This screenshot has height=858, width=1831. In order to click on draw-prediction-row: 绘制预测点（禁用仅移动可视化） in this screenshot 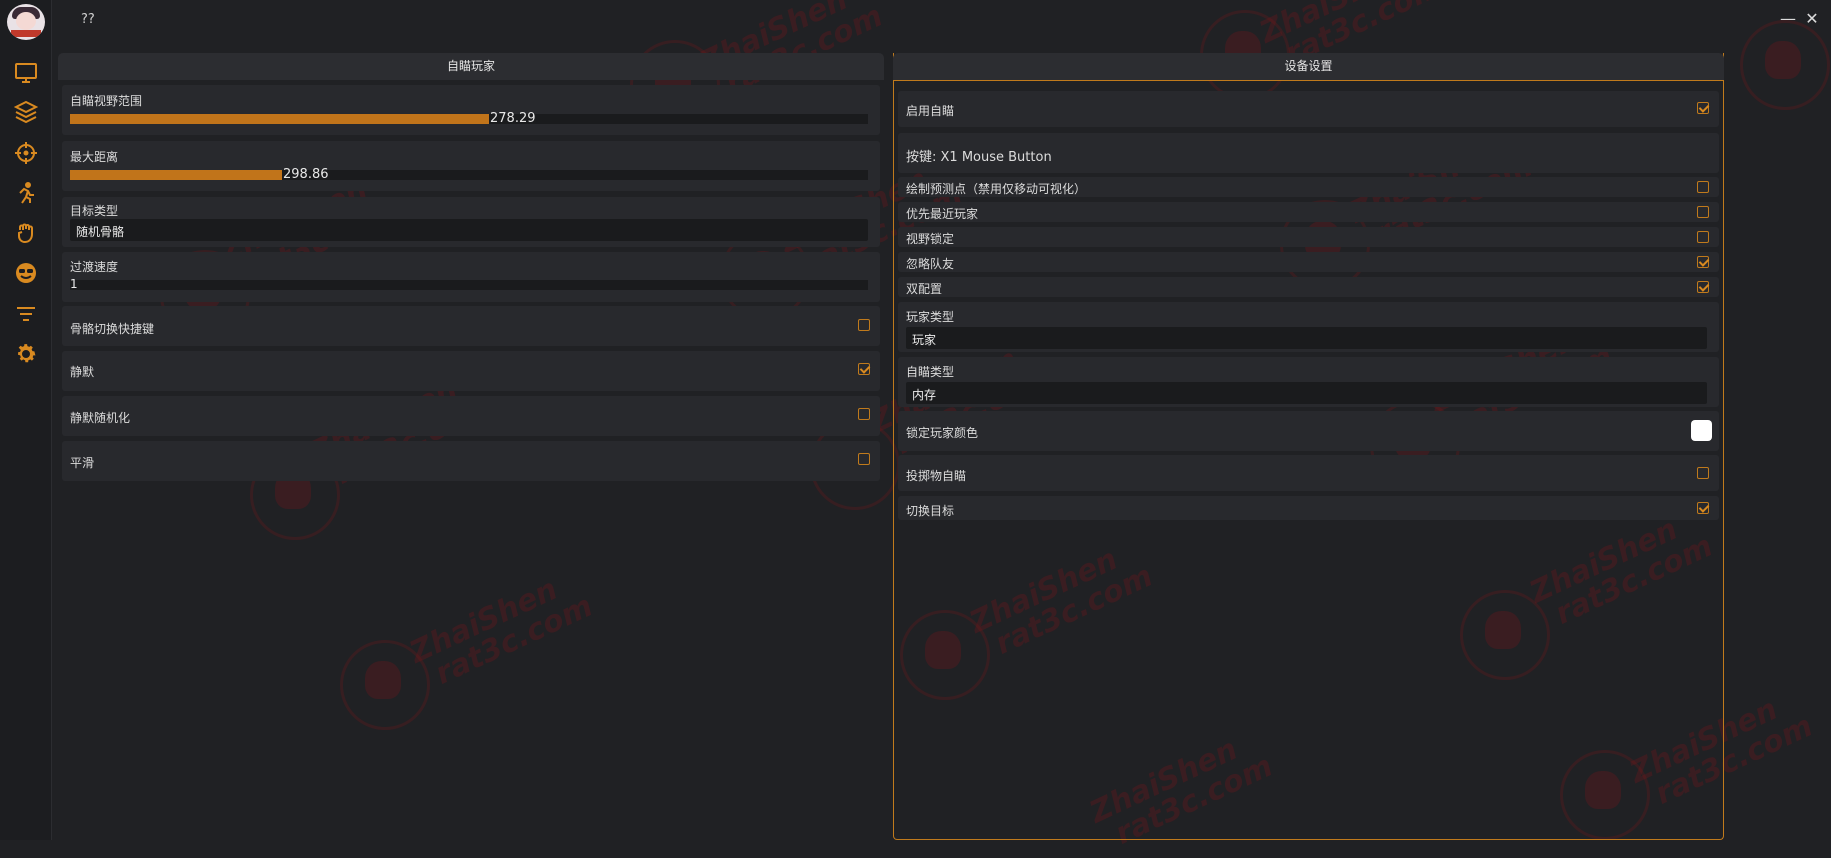, I will do `click(1308, 187)`.